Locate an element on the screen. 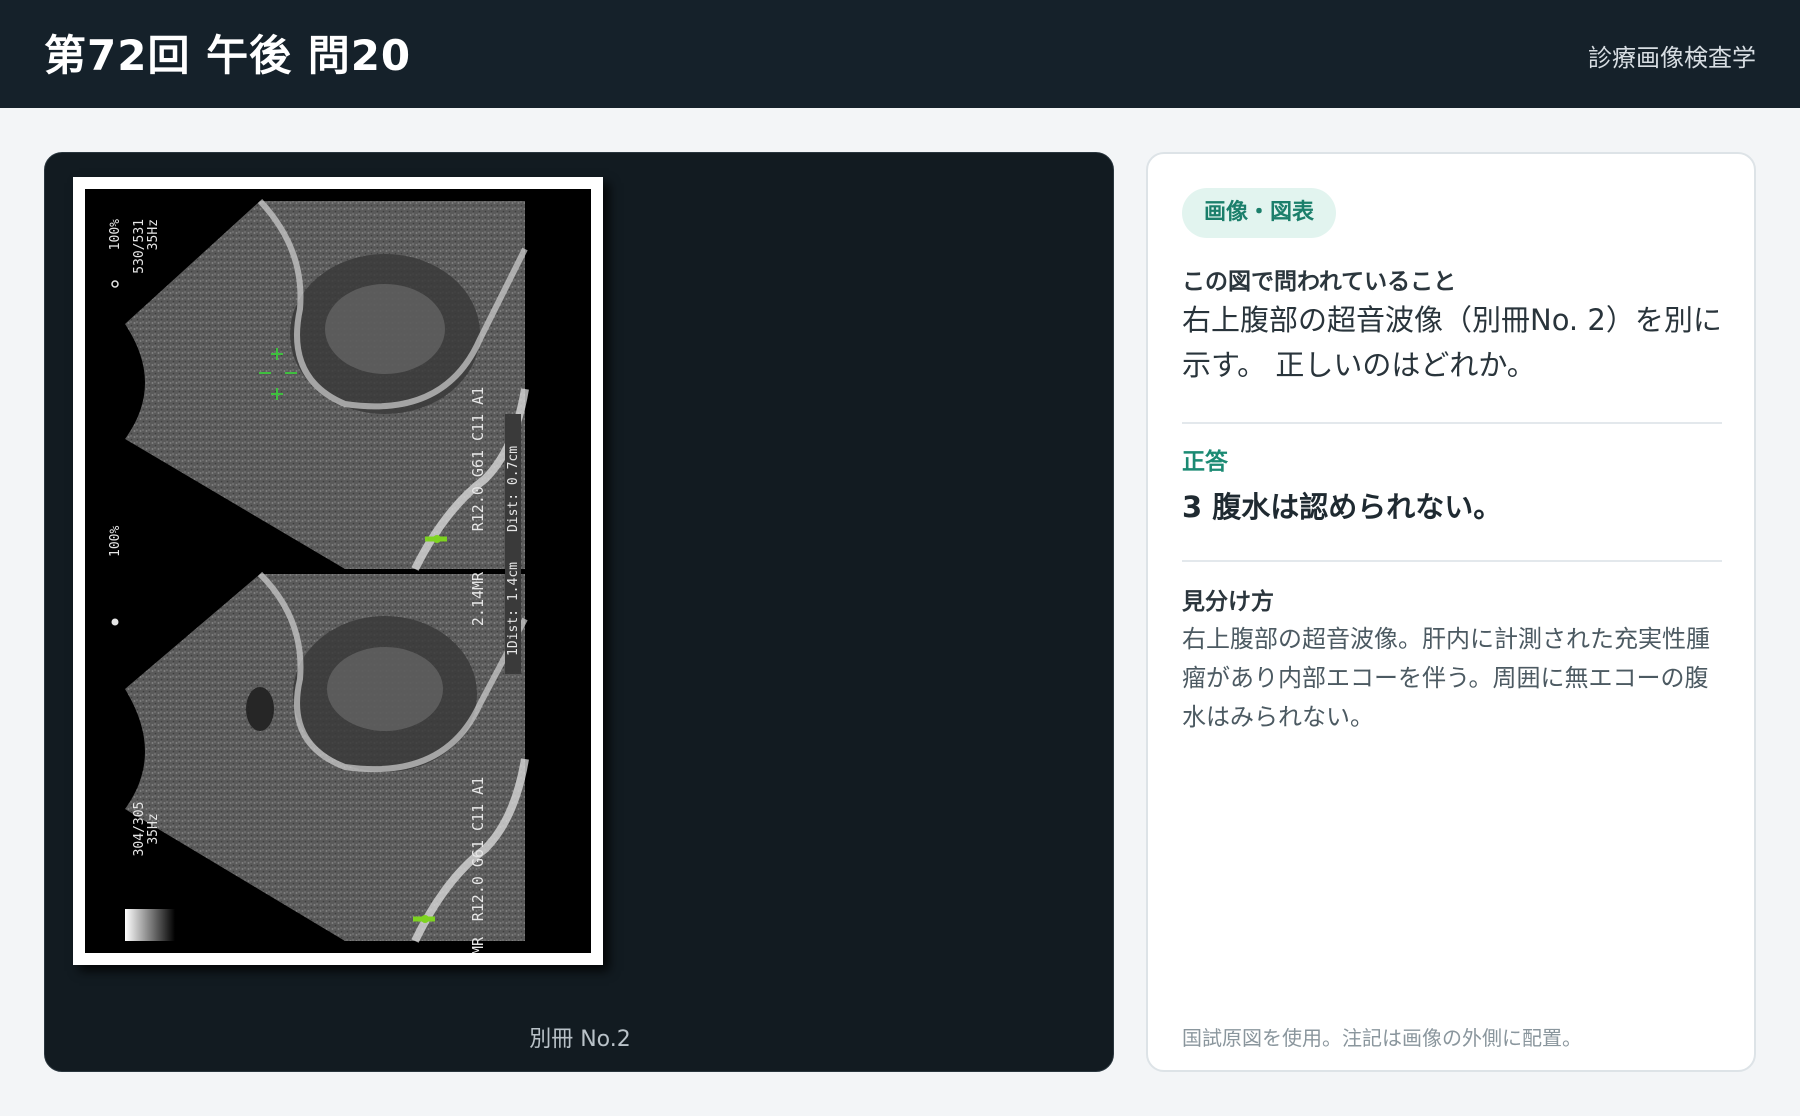 Image resolution: width=1800 pixels, height=1116 pixels. answer-text: 3 腹水は認められない。 is located at coordinates (1342, 507).